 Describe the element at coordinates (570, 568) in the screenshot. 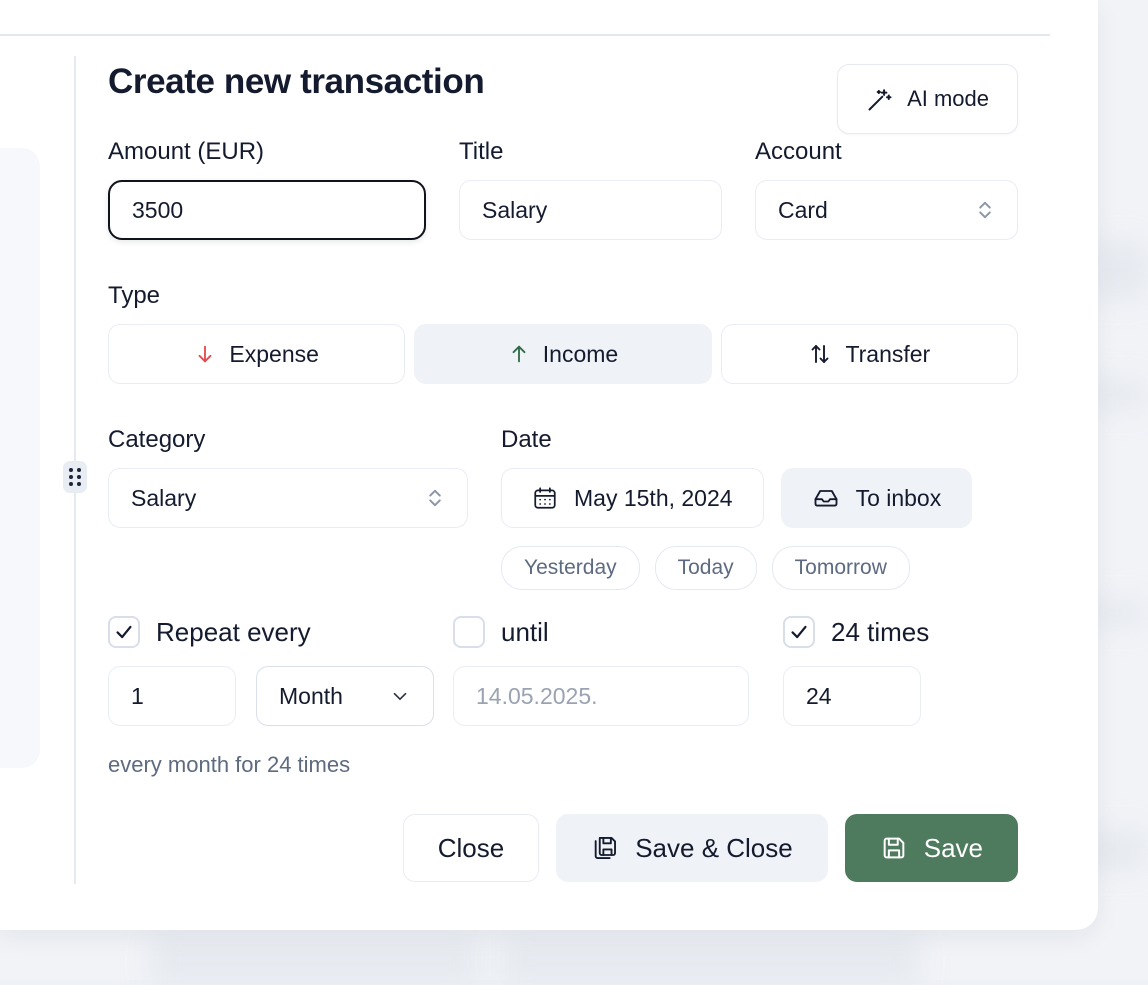

I see `quick-pick-yesterday: Yesterday` at that location.